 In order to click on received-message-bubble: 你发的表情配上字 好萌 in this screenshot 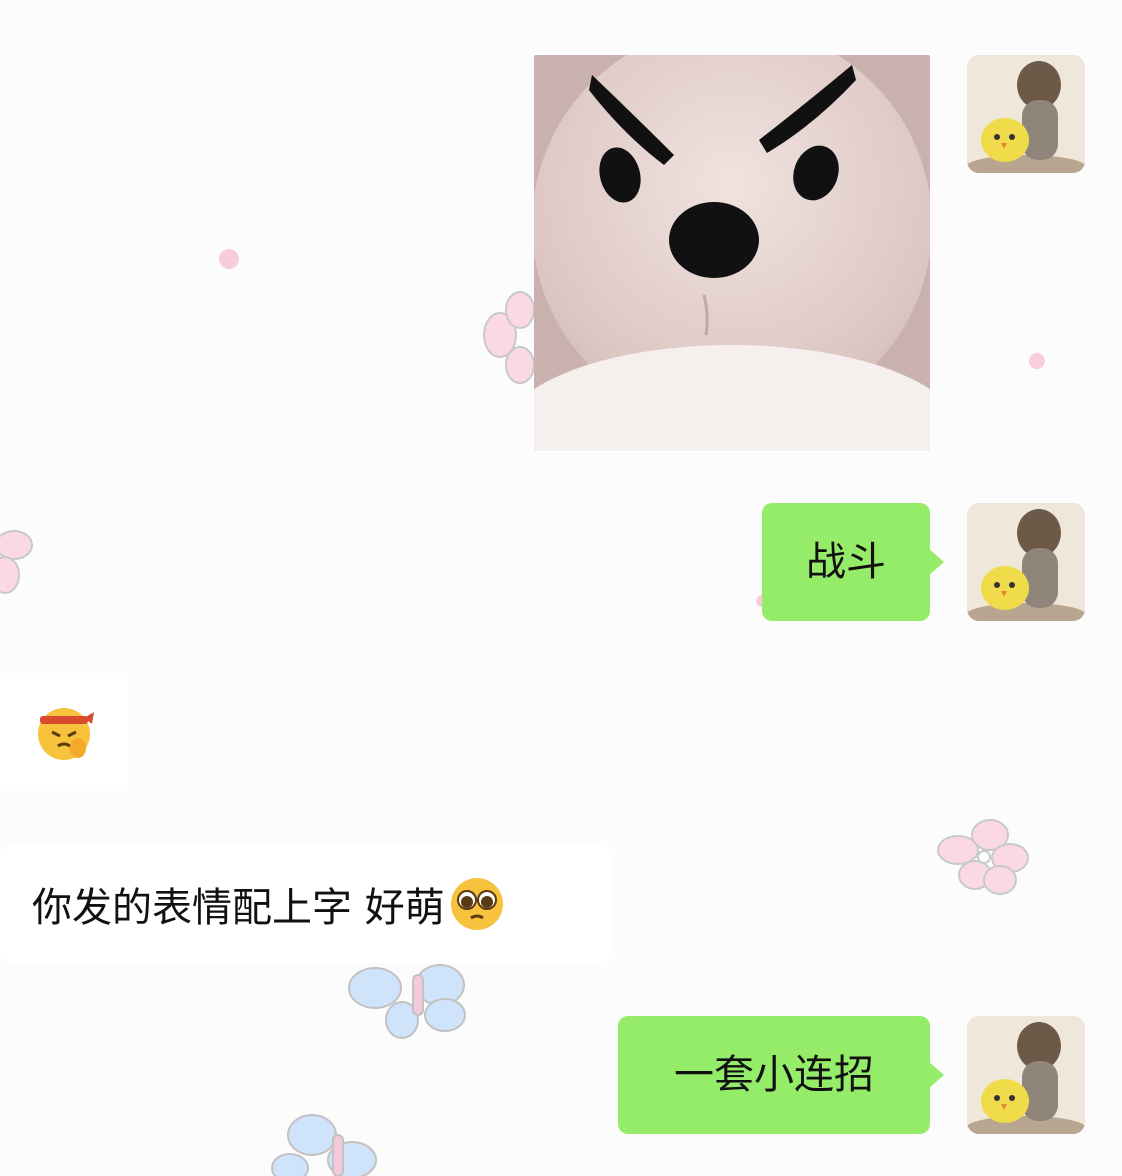, I will do `click(305, 904)`.